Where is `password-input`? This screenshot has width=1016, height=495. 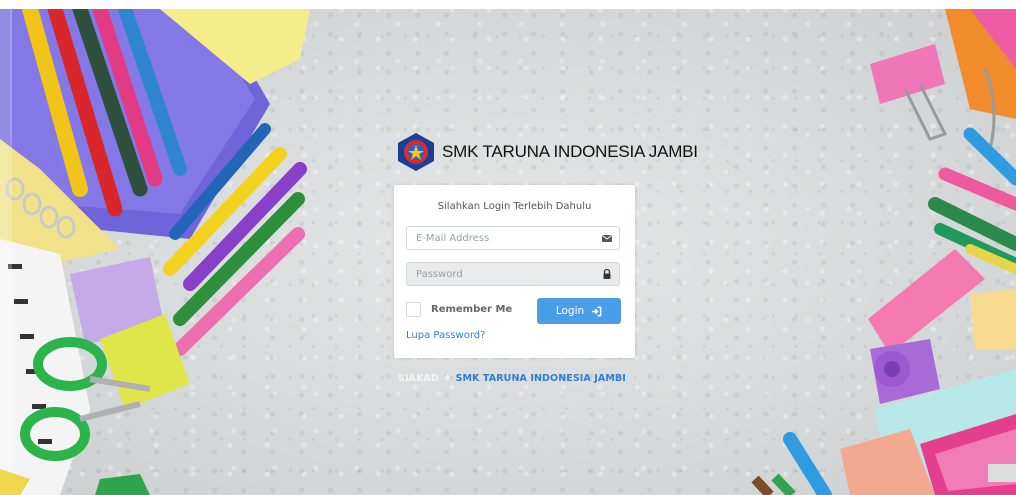 password-input is located at coordinates (500, 274).